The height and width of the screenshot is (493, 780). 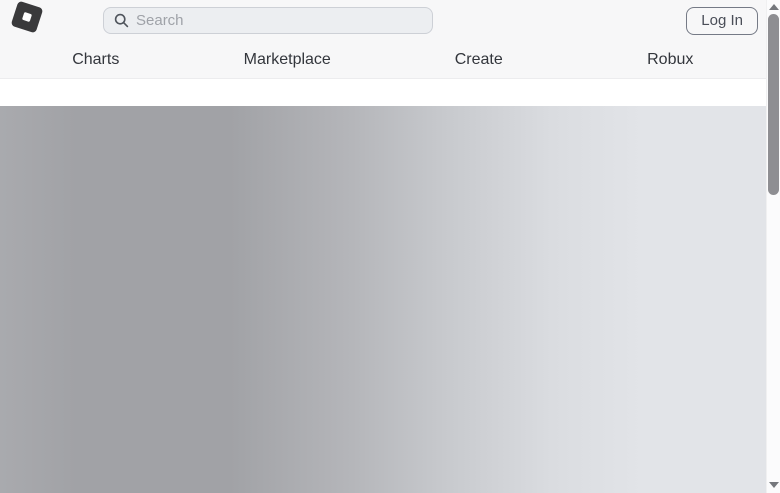 What do you see at coordinates (773, 7) in the screenshot?
I see `scrollbar-up-arrow-icon` at bounding box center [773, 7].